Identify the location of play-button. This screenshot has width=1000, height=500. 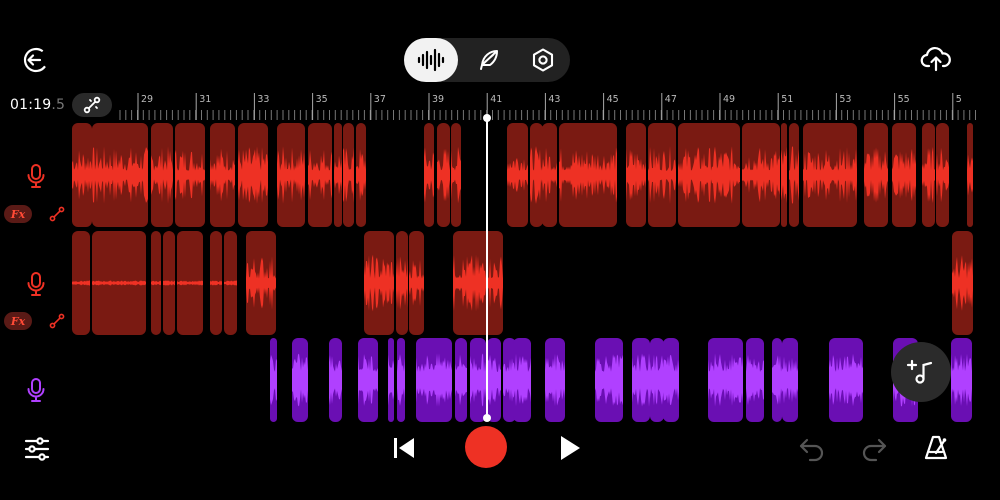
(570, 448).